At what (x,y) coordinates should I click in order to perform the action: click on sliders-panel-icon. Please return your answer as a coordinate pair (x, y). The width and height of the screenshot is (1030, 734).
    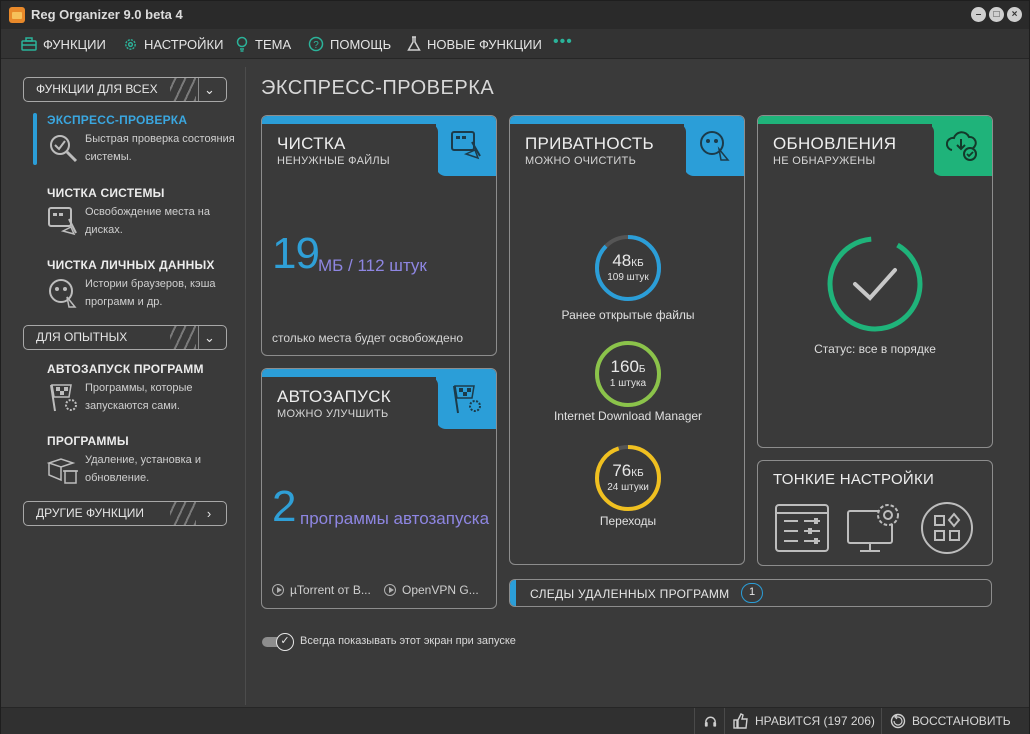
    Looking at the image, I should click on (802, 528).